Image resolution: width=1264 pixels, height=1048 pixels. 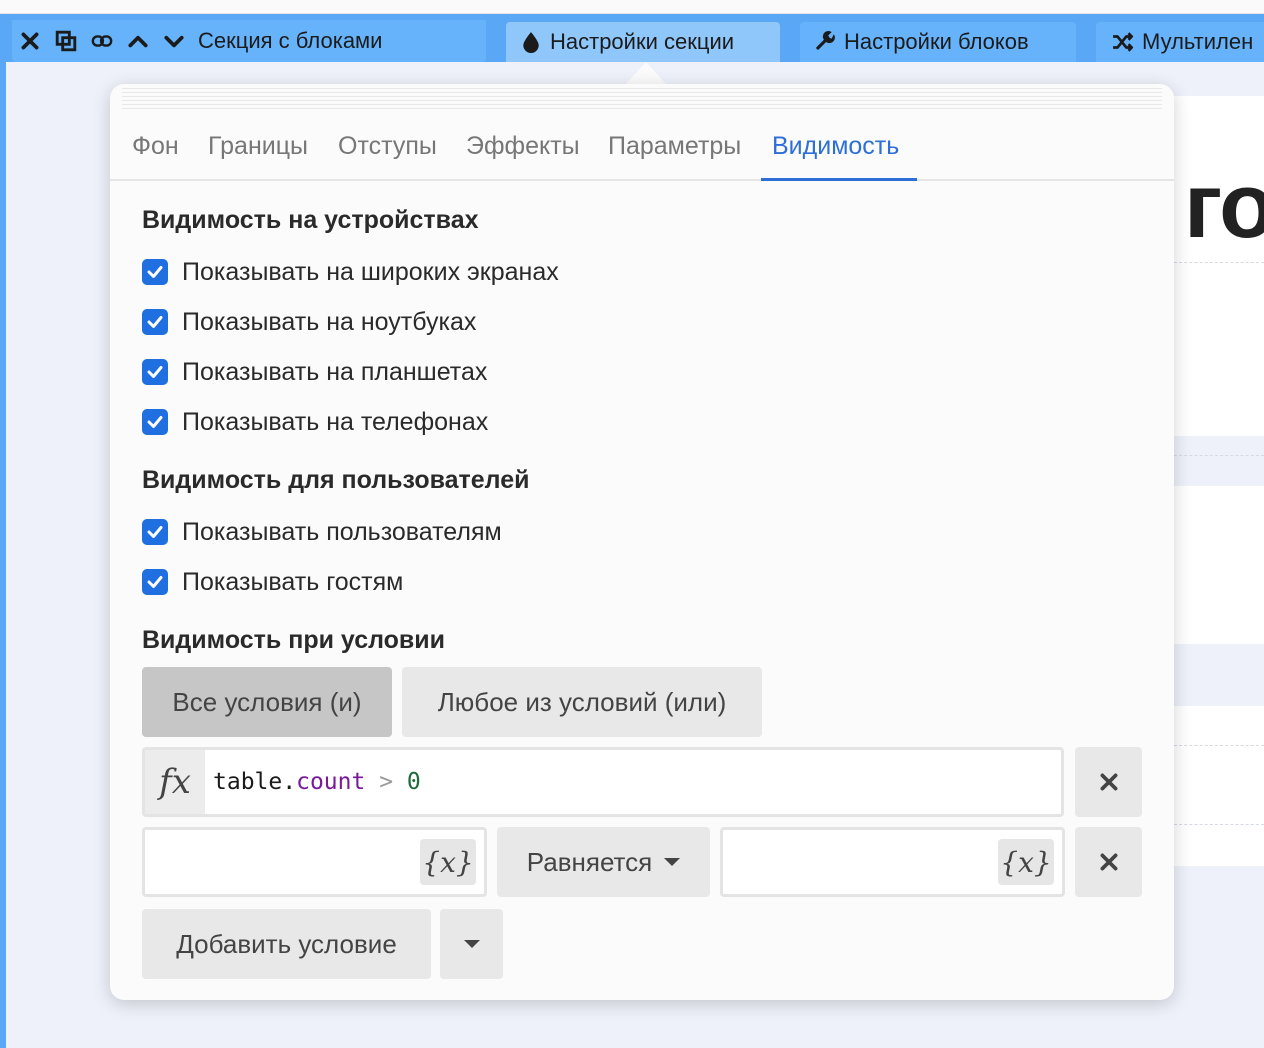 I want to click on checkbox-phones: Показывать на телефонах, so click(x=315, y=422).